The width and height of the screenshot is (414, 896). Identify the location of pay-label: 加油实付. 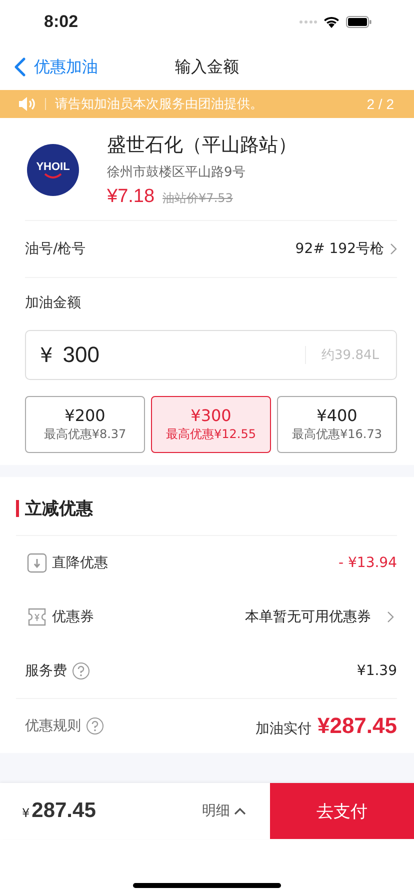
(283, 729).